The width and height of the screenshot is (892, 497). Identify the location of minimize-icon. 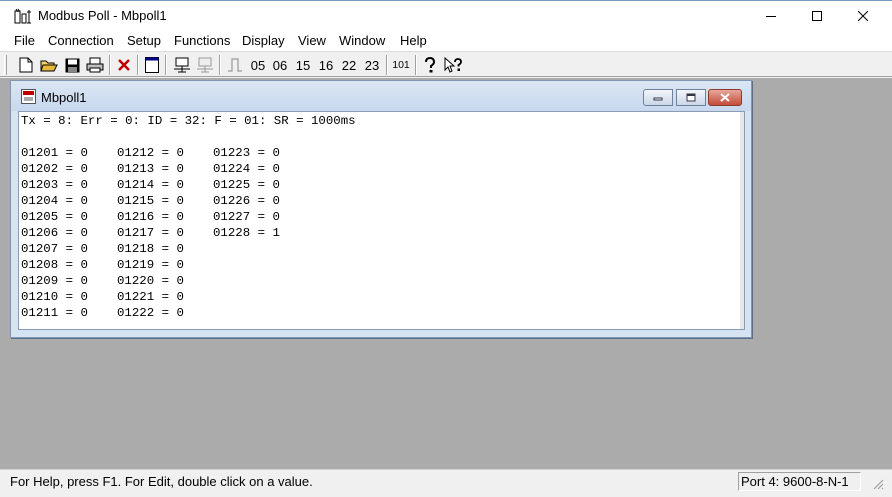
(771, 16).